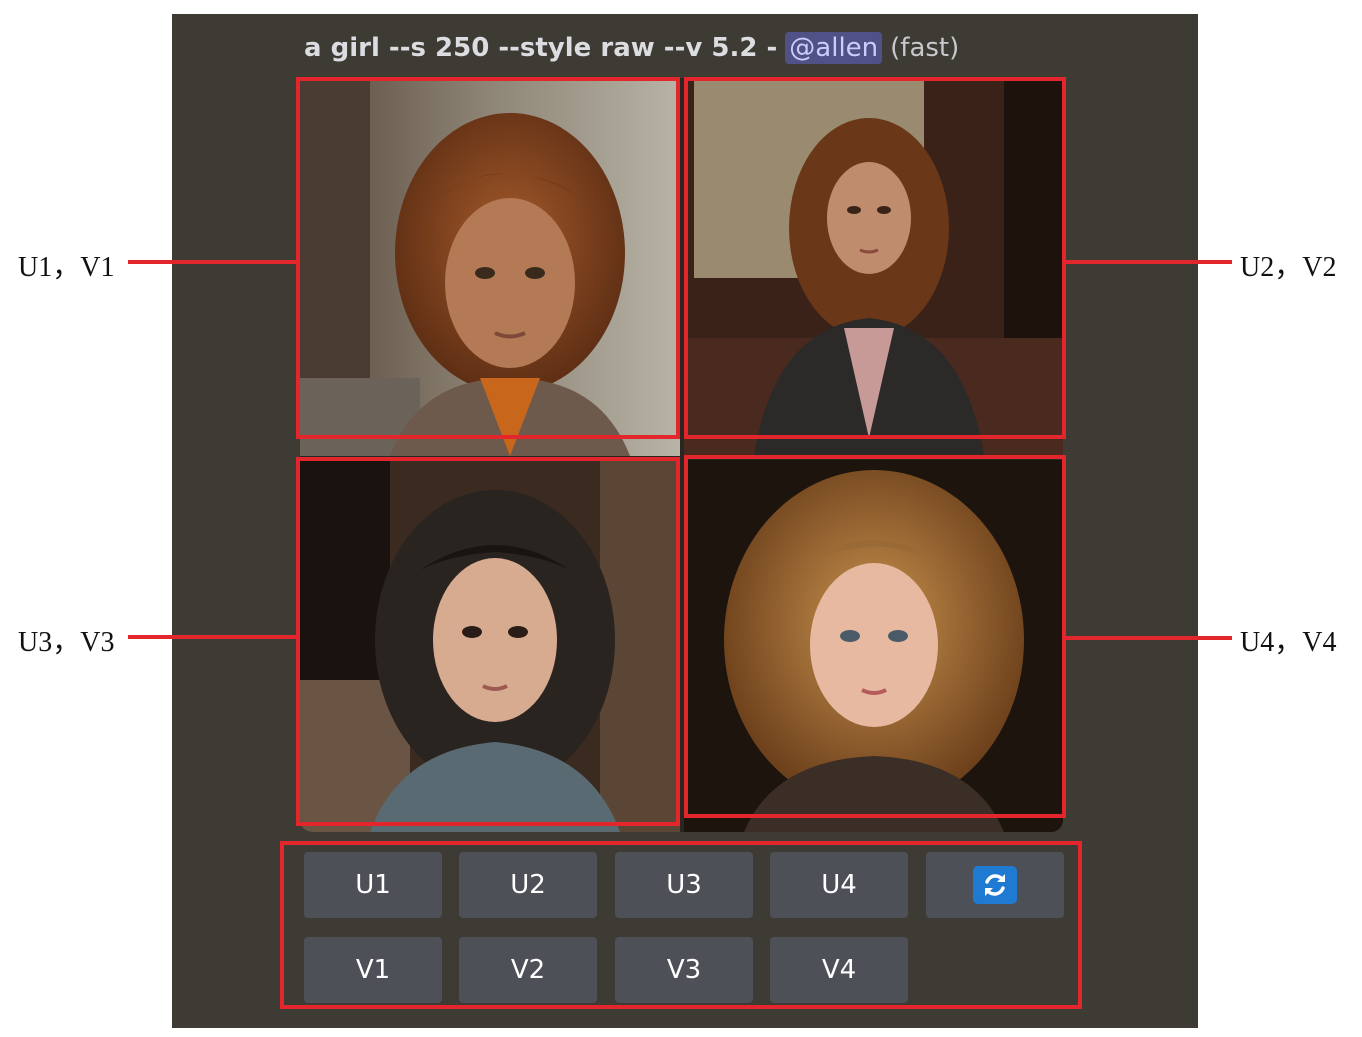  I want to click on callout-label-1: U1，V1, so click(66, 267).